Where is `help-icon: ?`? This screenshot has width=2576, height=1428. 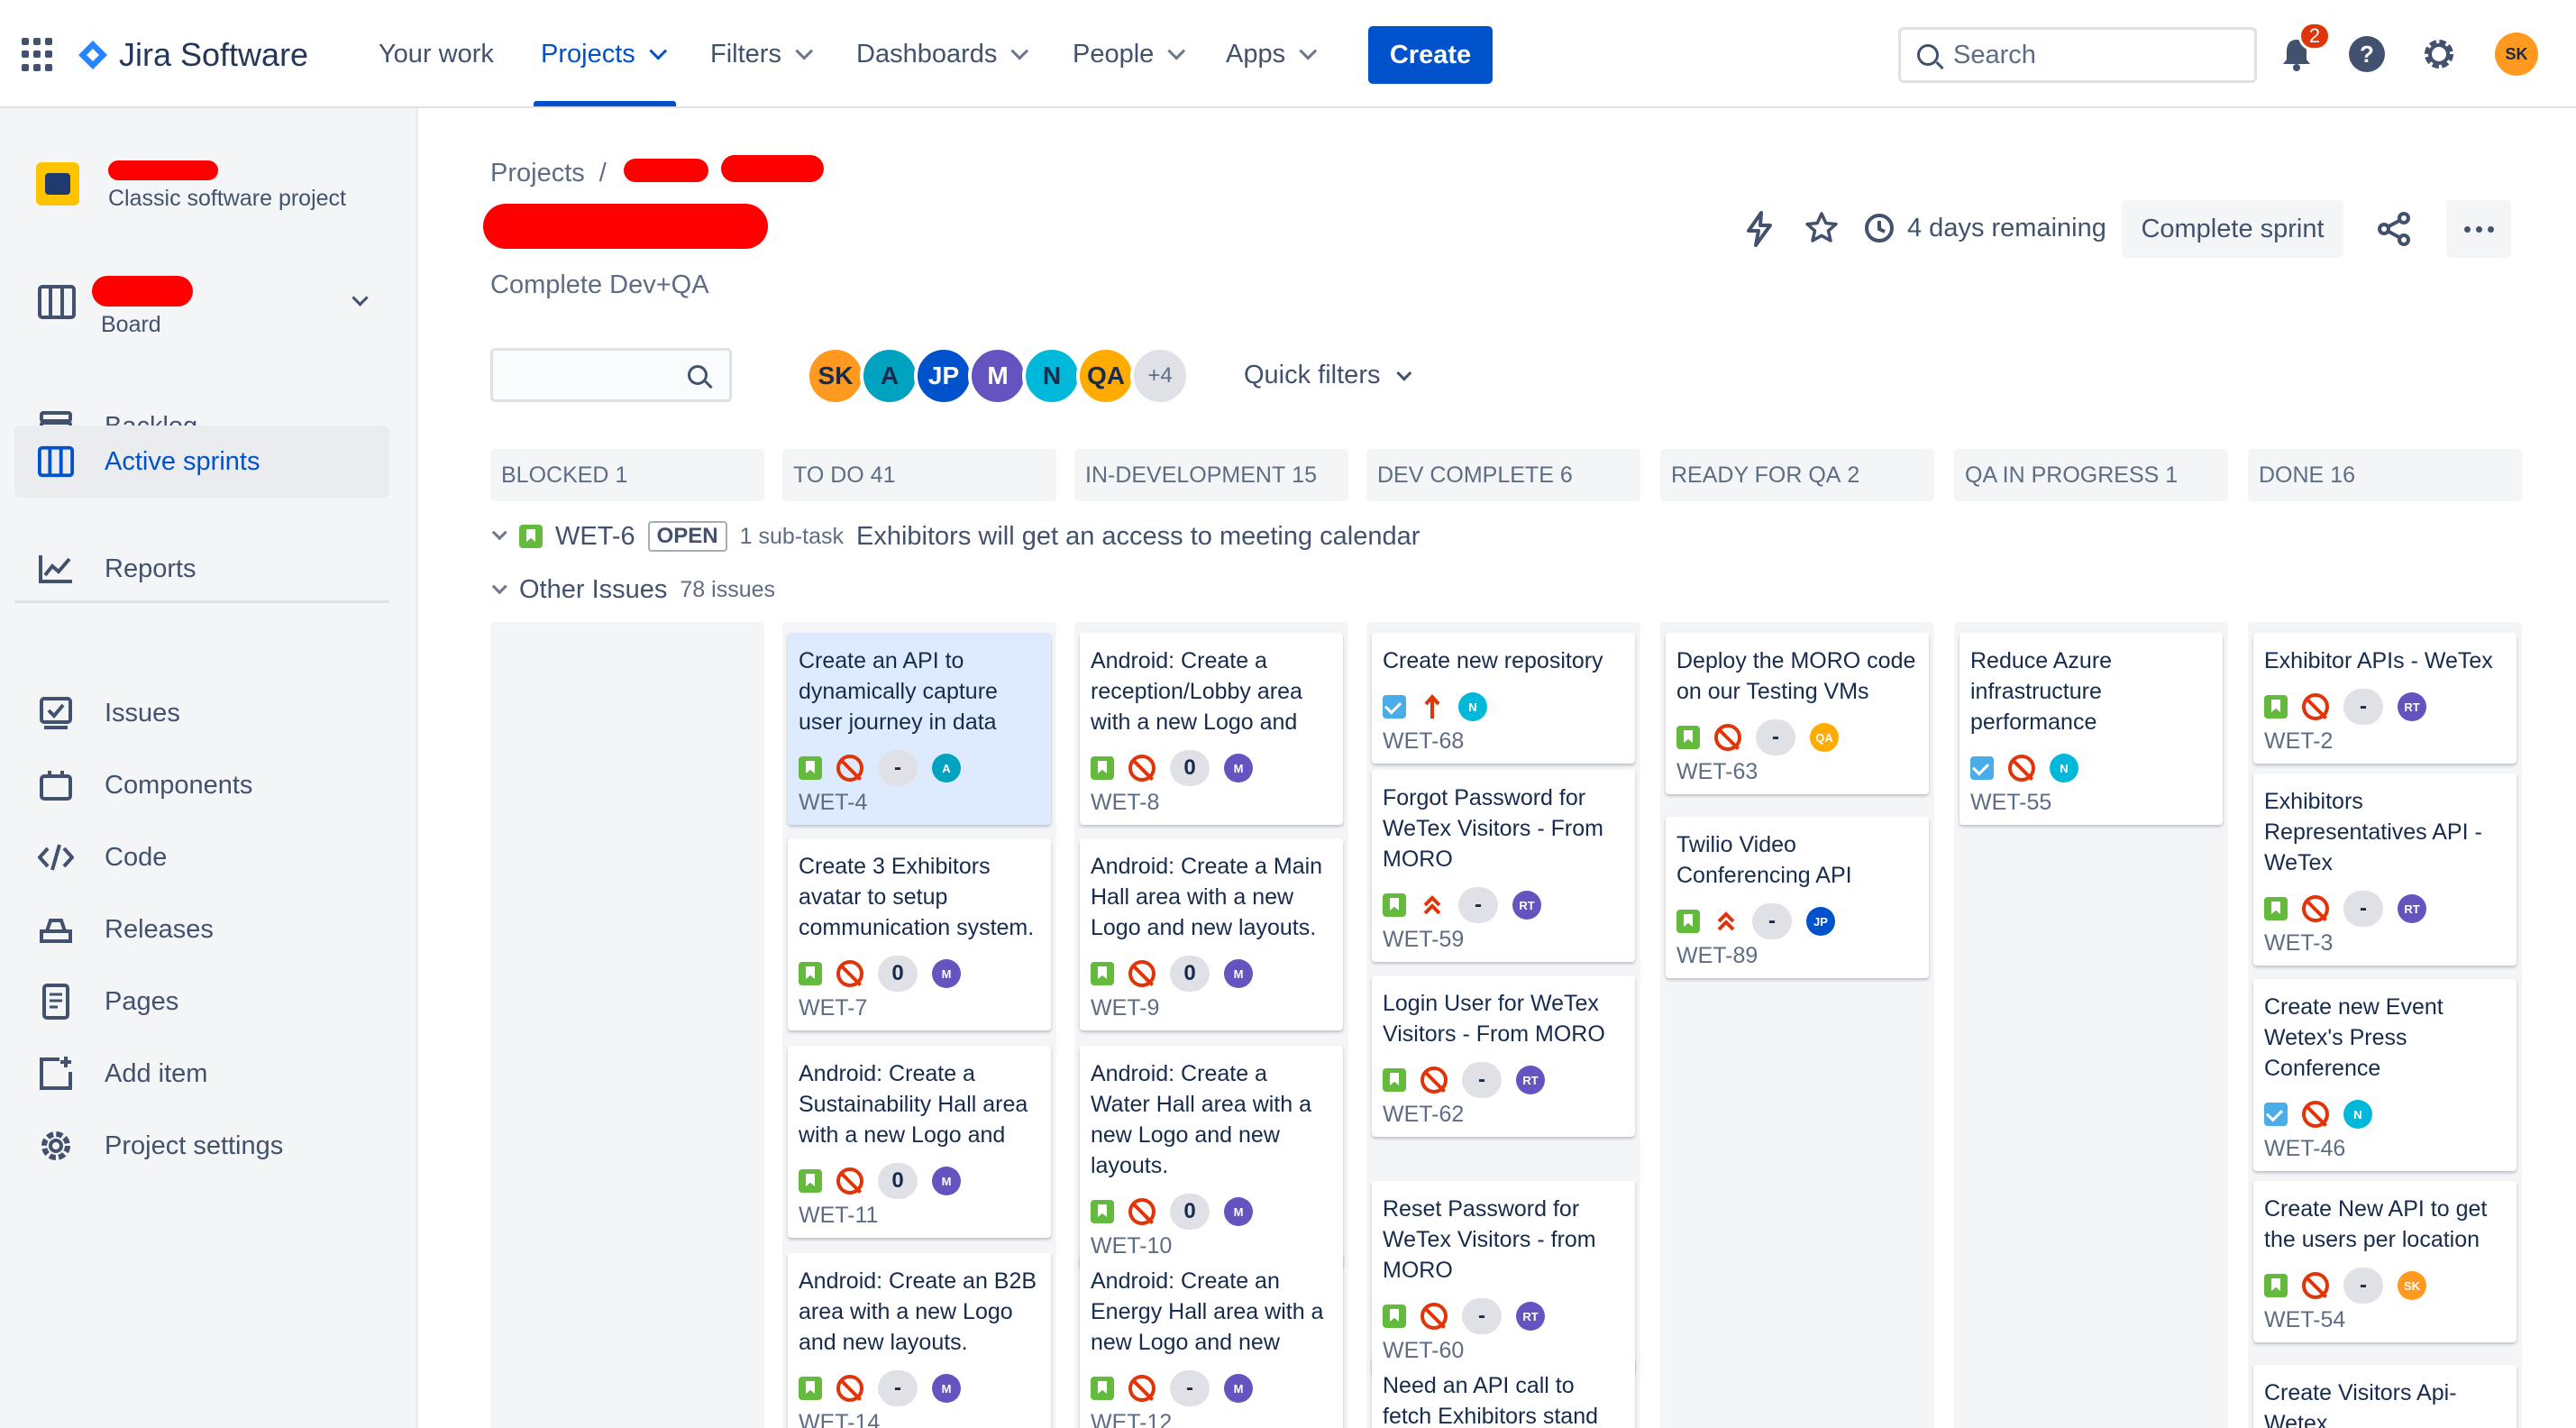 help-icon: ? is located at coordinates (2367, 54).